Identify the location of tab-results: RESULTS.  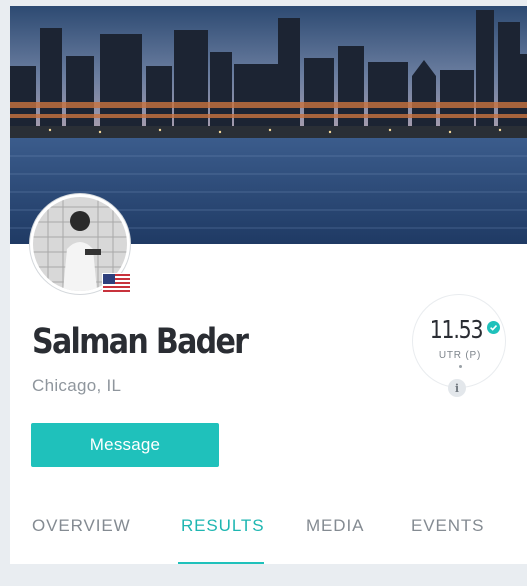
(222, 535).